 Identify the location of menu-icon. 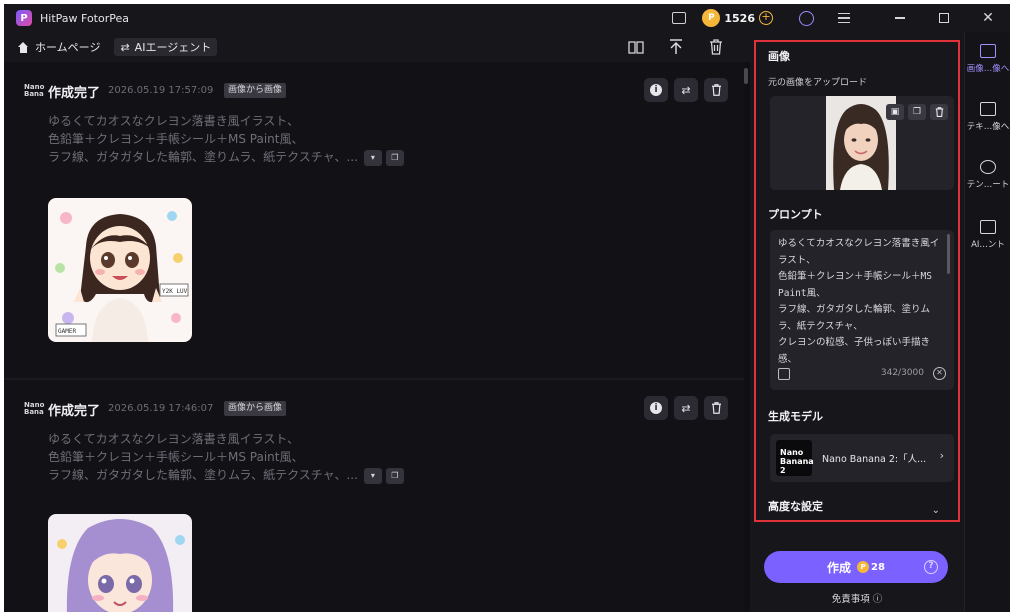
(844, 18).